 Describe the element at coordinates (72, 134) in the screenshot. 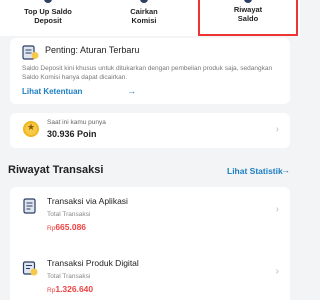

I see `points-value: 30.936 Poin` at that location.